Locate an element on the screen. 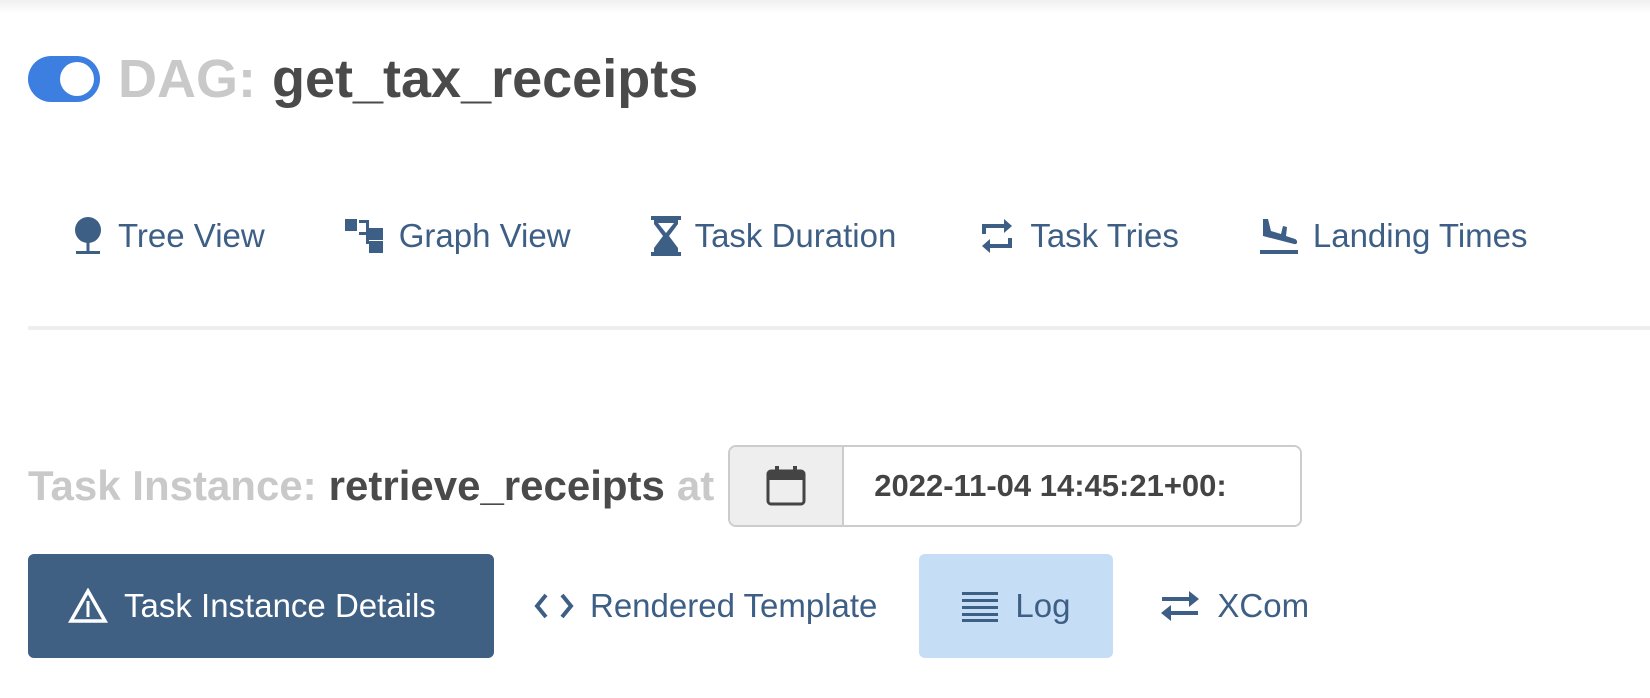  nav-landing-times: Landing Times is located at coordinates (1393, 236).